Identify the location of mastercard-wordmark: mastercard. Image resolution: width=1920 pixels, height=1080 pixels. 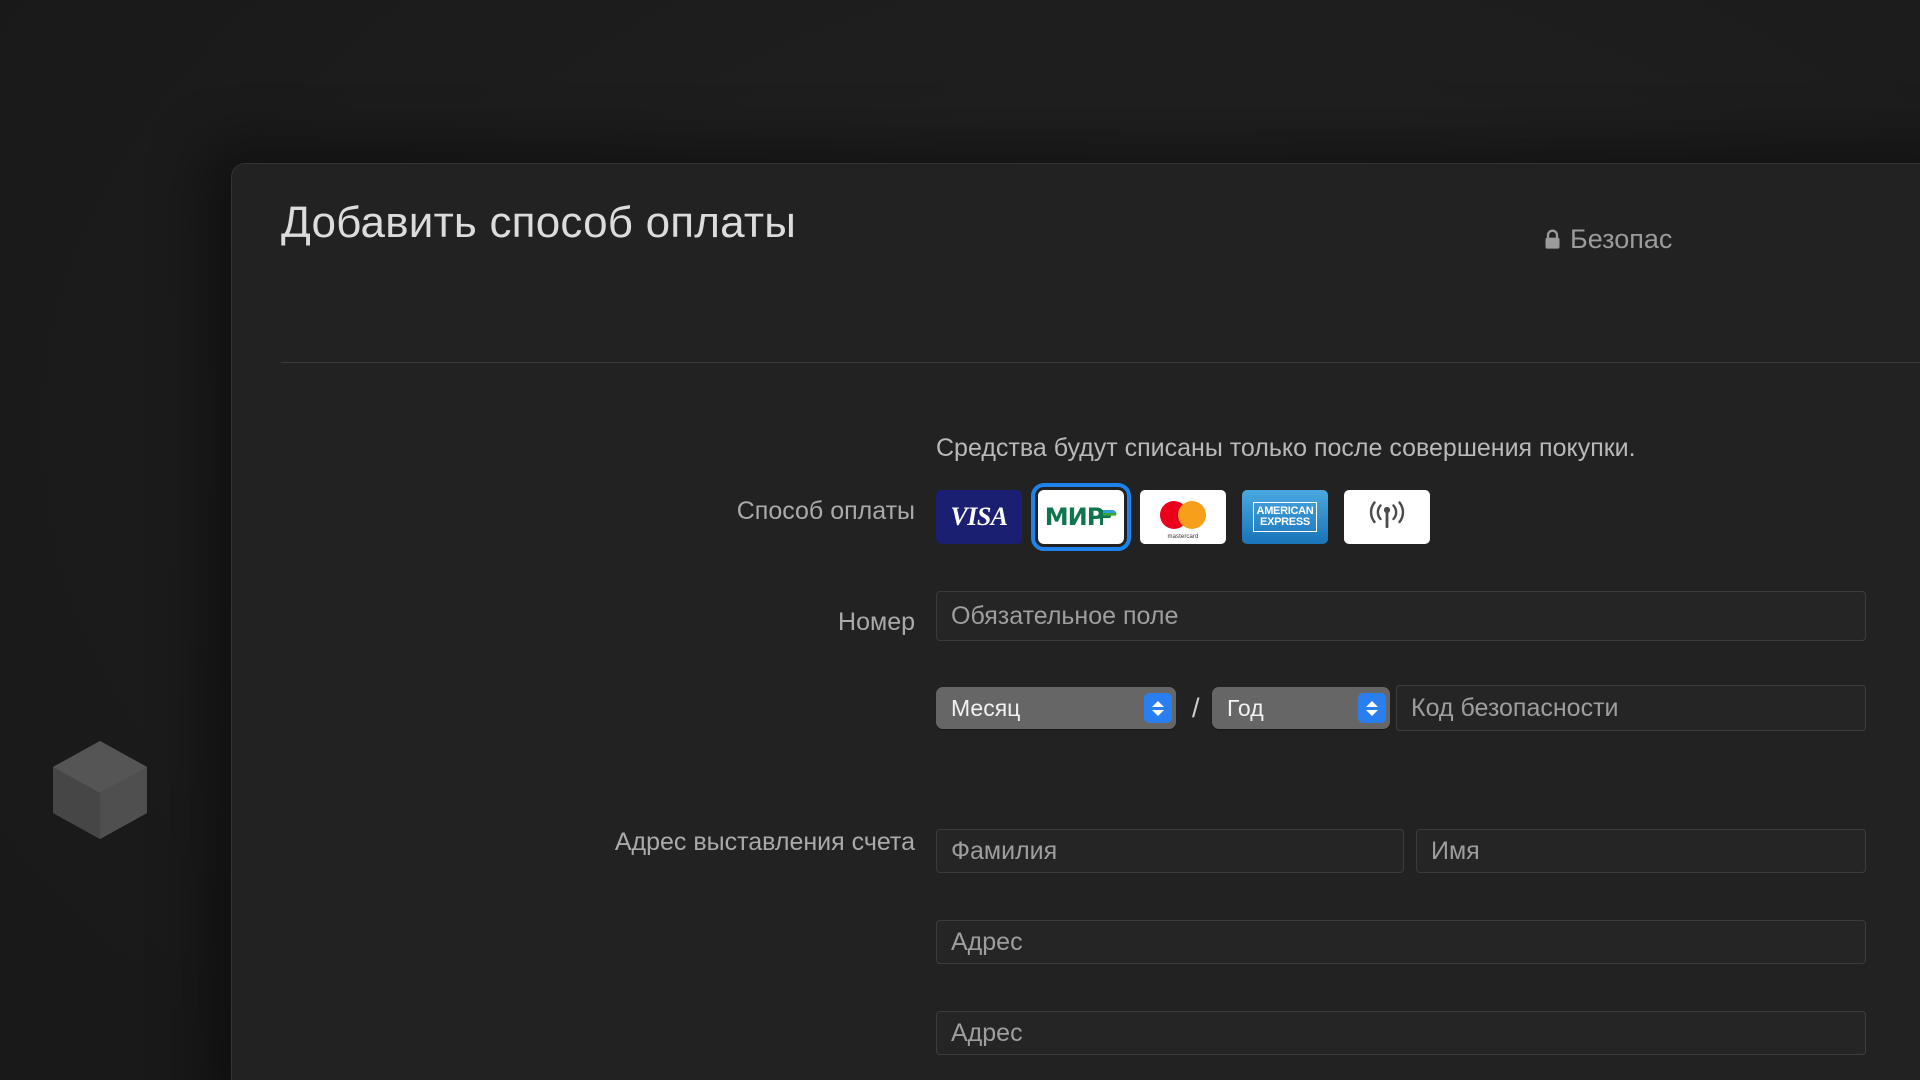
(1183, 537).